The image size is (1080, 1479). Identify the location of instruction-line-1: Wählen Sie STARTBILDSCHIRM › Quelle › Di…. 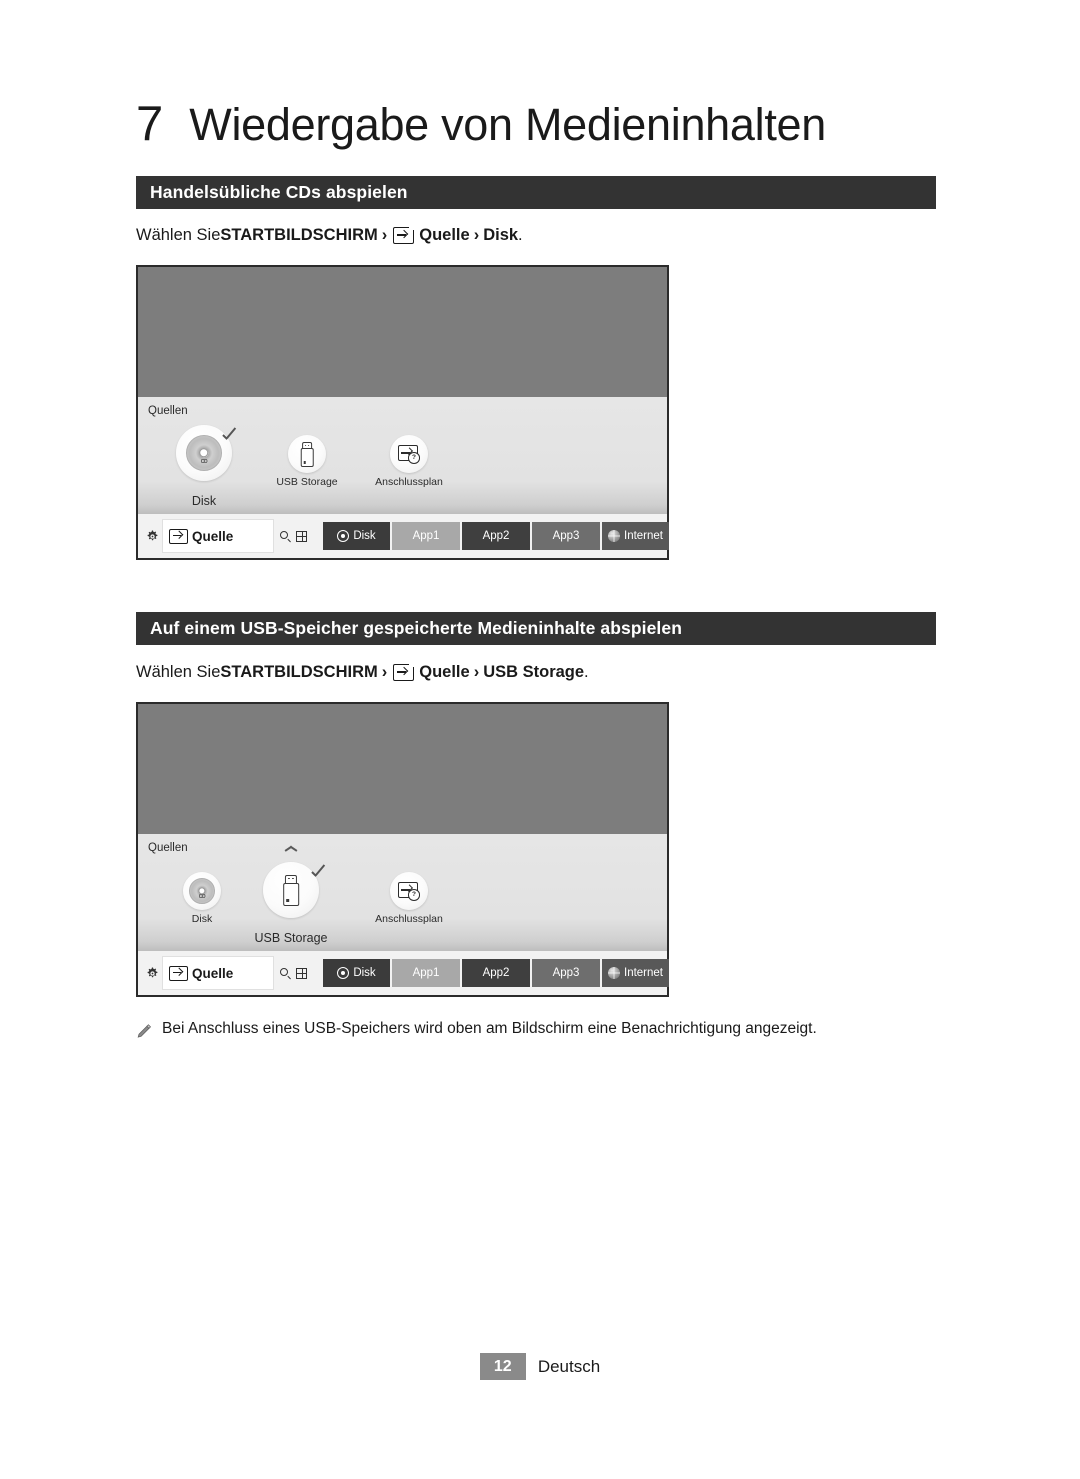
(329, 235).